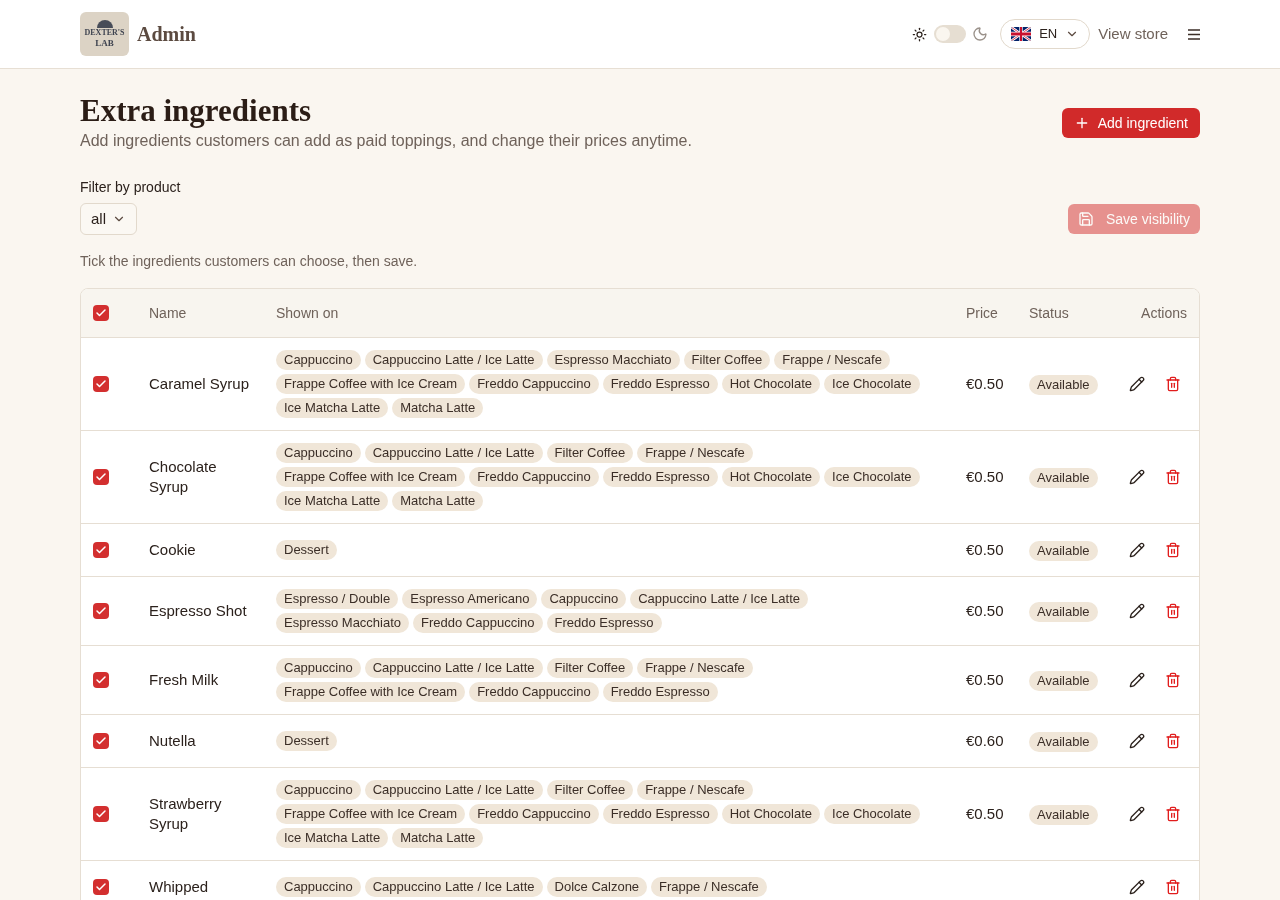 The height and width of the screenshot is (900, 1280). I want to click on sun-icon, so click(920, 34).